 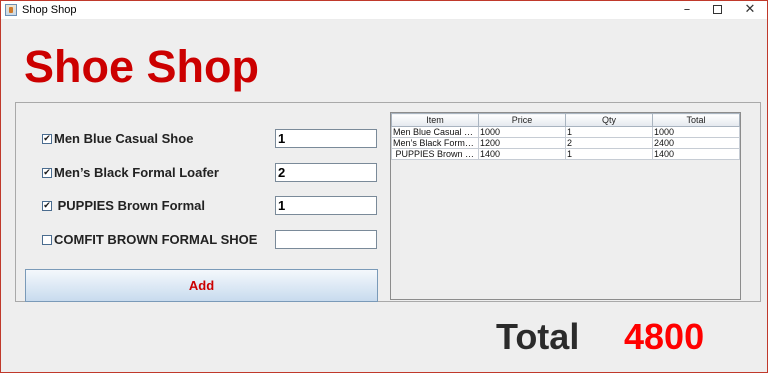 I want to click on title-bar: Shop Shop – ✕, so click(x=384, y=10).